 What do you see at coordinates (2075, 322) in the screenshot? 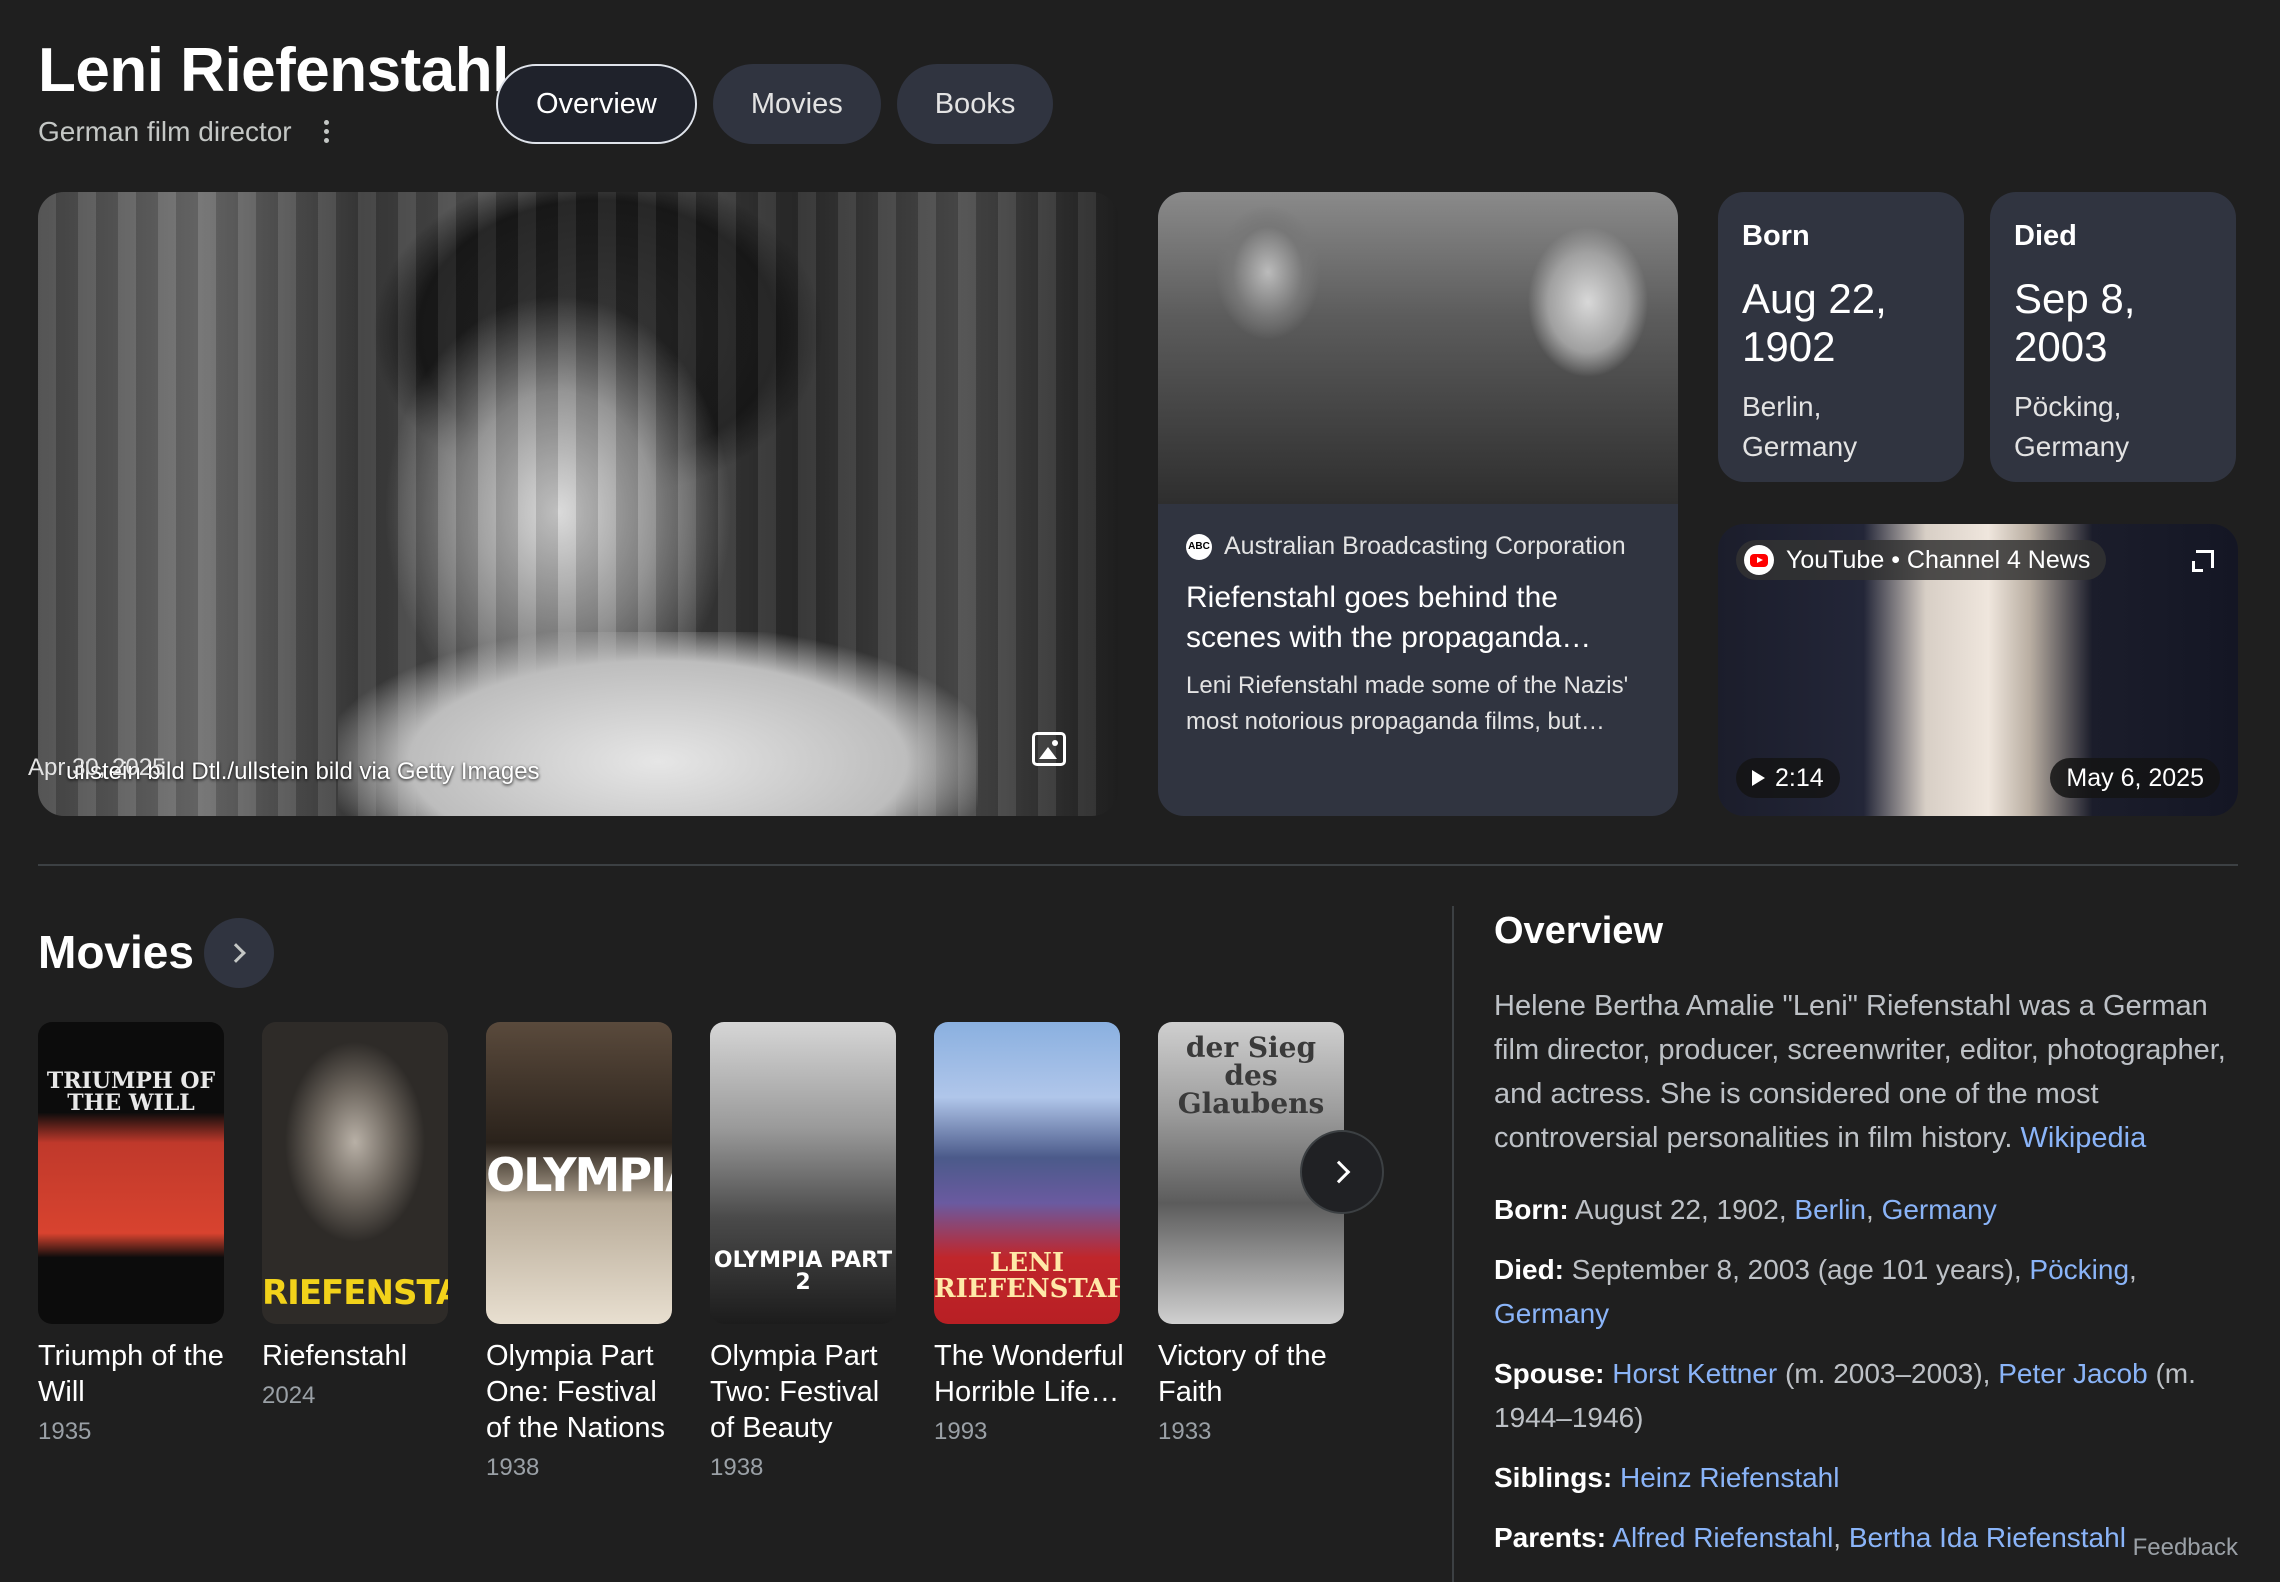
I see `died-date: Sep 8, 2003` at bounding box center [2075, 322].